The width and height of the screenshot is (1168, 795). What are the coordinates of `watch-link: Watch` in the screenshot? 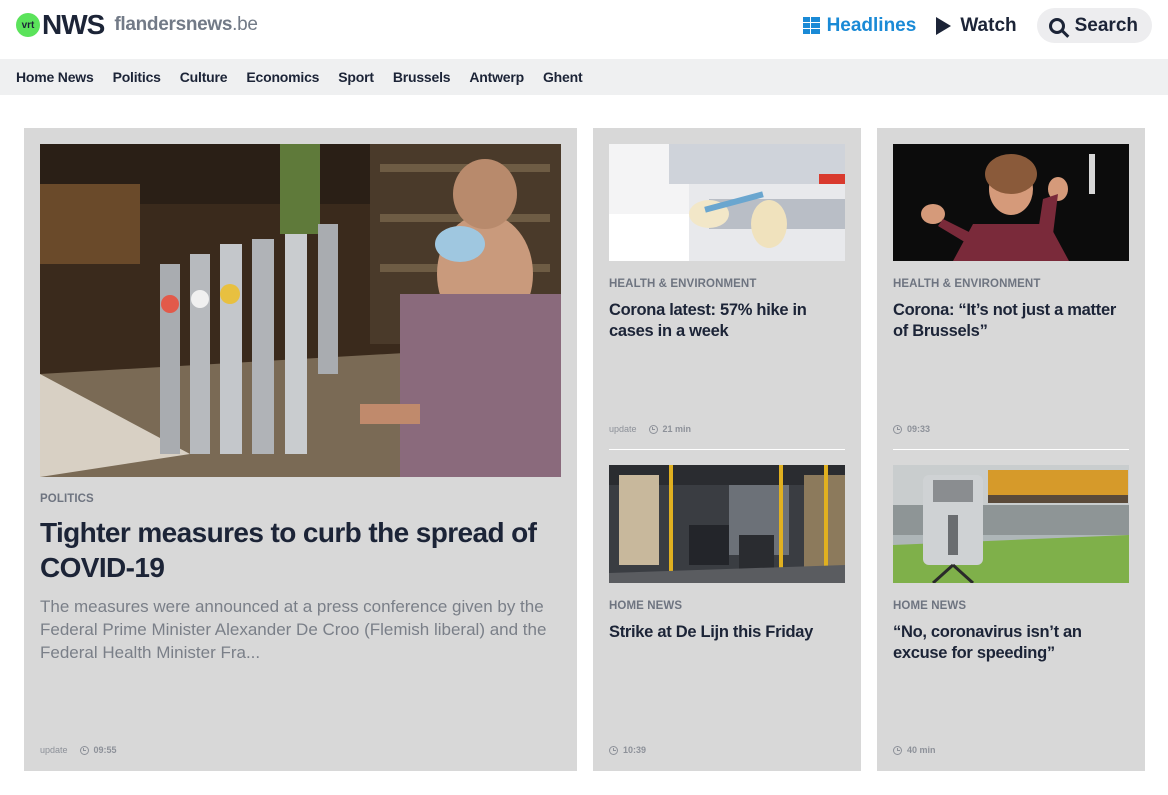 It's located at (976, 25).